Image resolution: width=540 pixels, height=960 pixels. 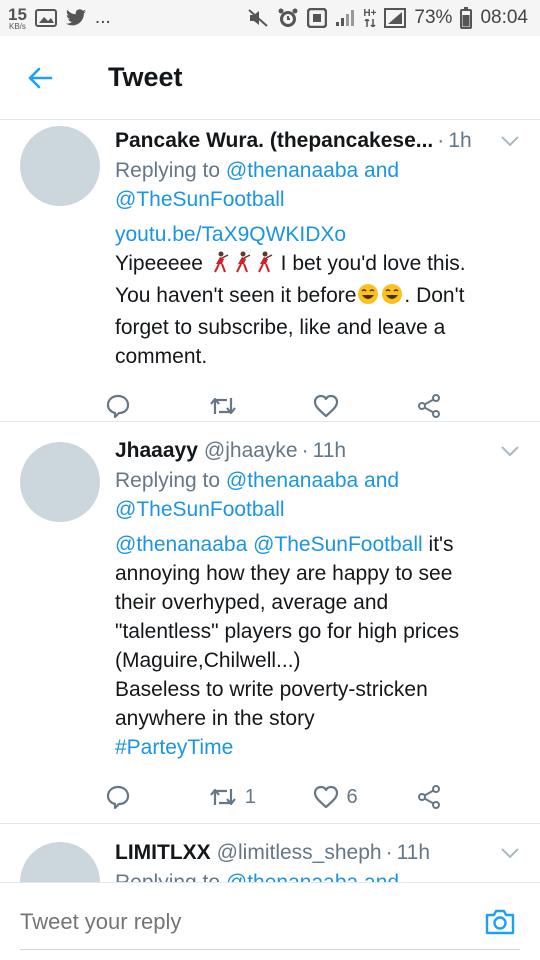 What do you see at coordinates (288, 18) in the screenshot?
I see `alarm-icon` at bounding box center [288, 18].